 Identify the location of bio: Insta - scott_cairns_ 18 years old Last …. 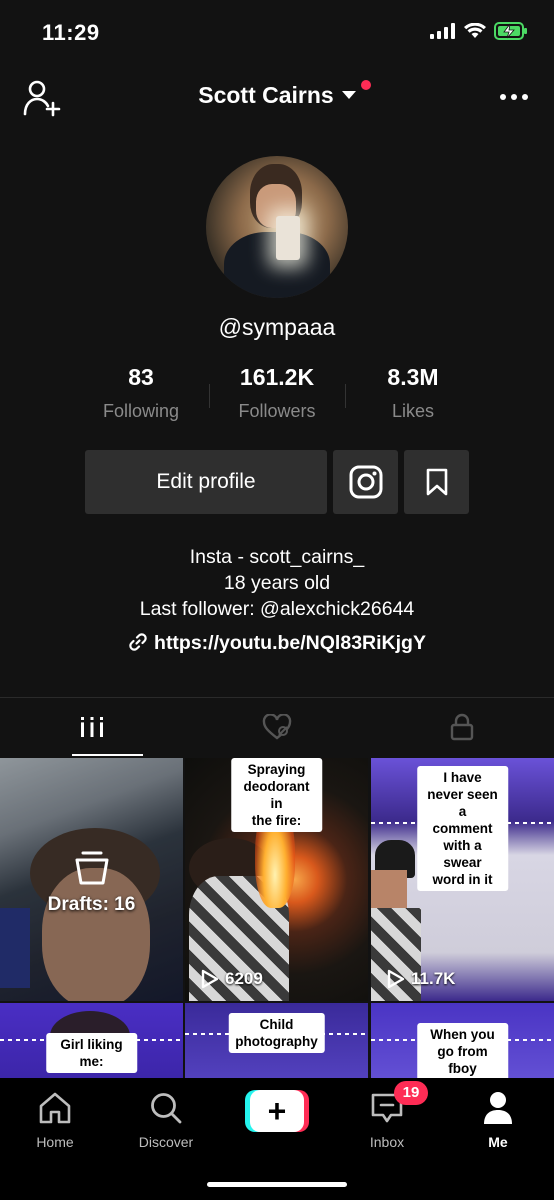
(277, 583).